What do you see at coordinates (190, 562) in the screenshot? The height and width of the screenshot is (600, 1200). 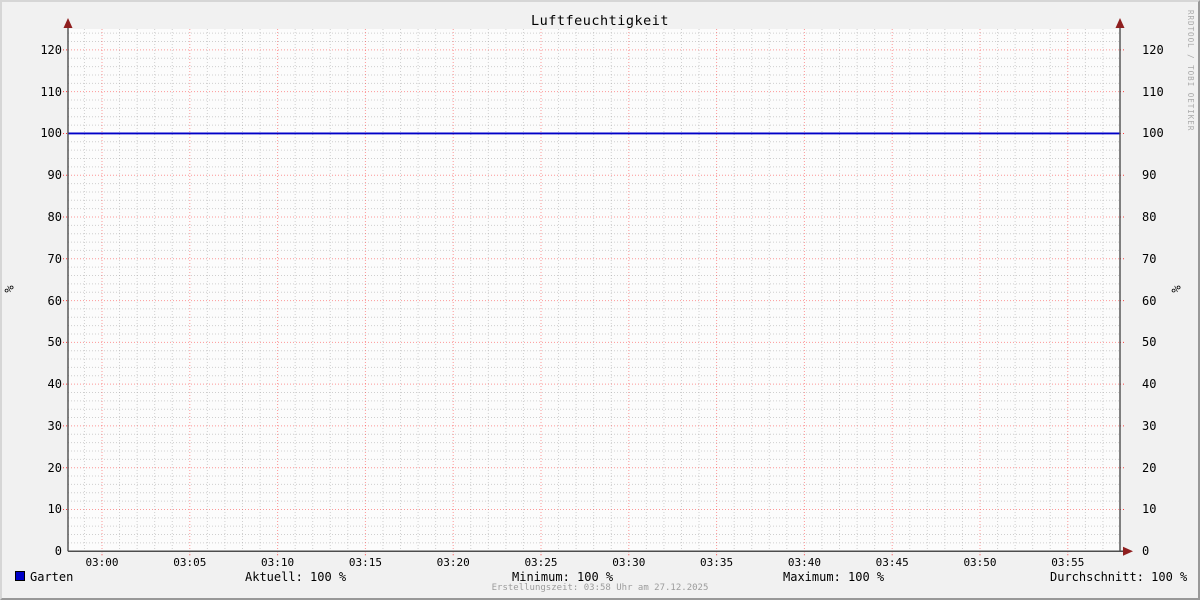 I see `x-tick-label: 03:05` at bounding box center [190, 562].